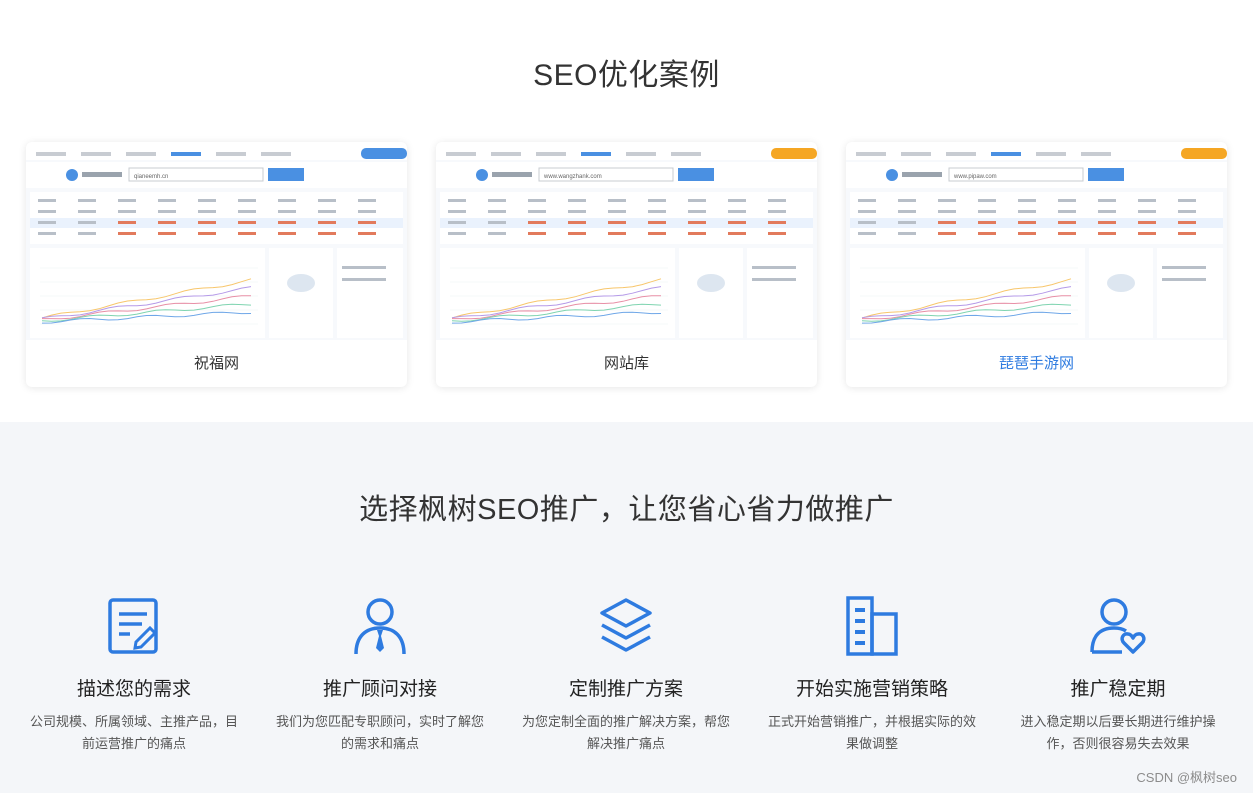 Image resolution: width=1253 pixels, height=793 pixels. I want to click on case-card-3: www.pipaw.com 琵琶手游网, so click(1036, 264).